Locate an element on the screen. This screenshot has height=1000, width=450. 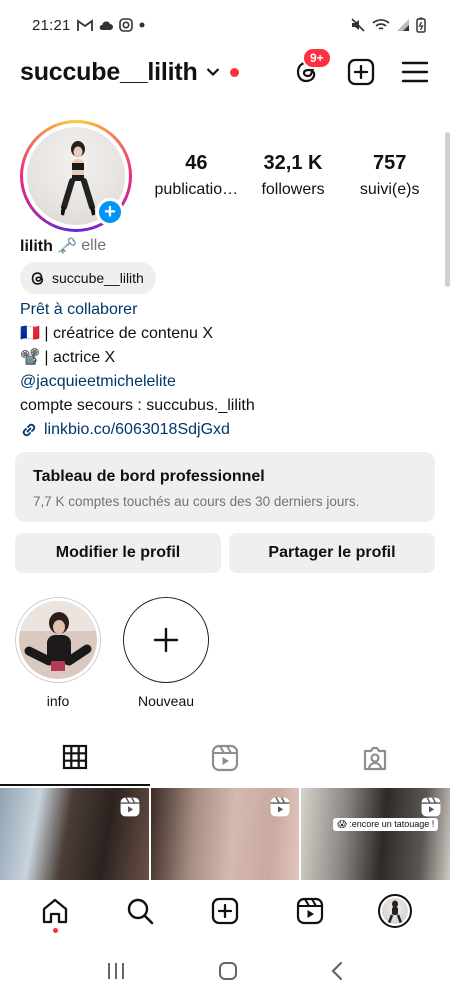
posts-grid: 😱 :encore un tatouage ! is located at coordinates (225, 834).